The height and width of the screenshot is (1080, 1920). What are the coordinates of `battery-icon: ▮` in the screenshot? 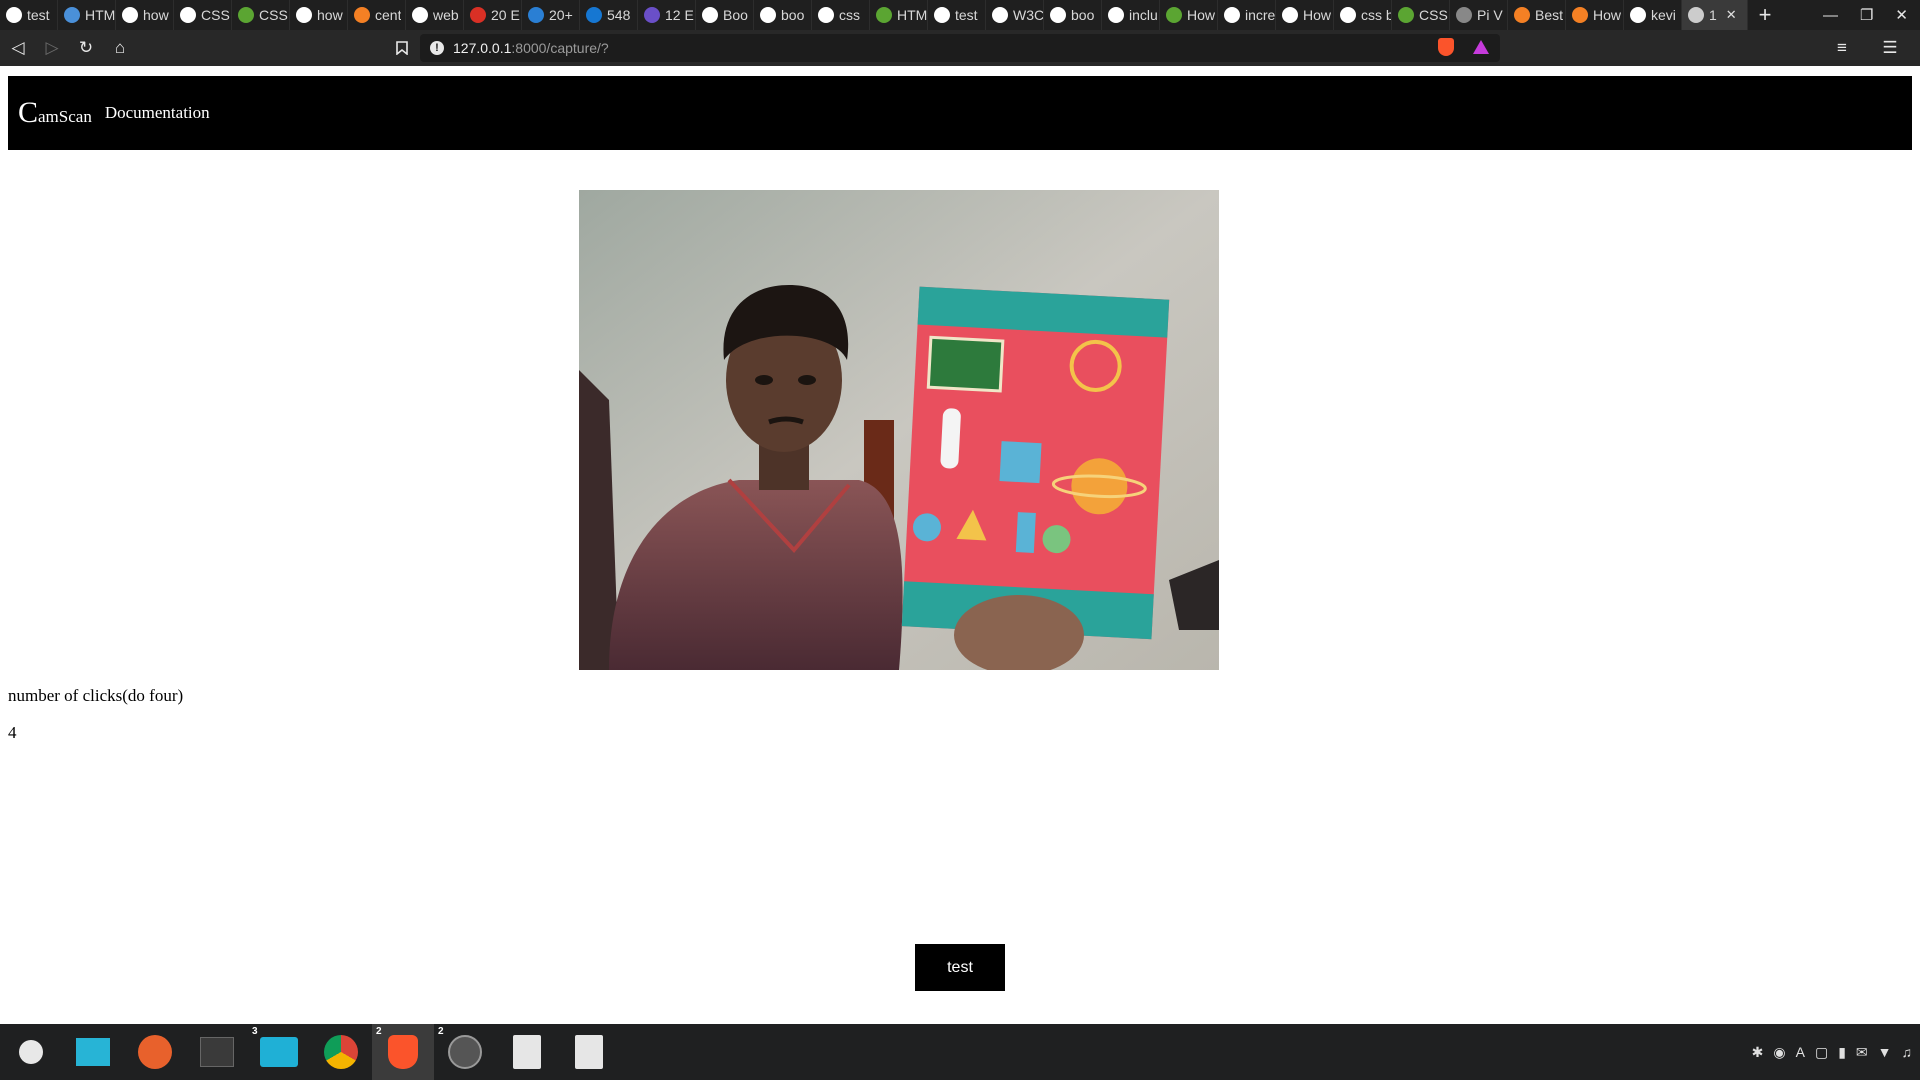 It's located at (1842, 1052).